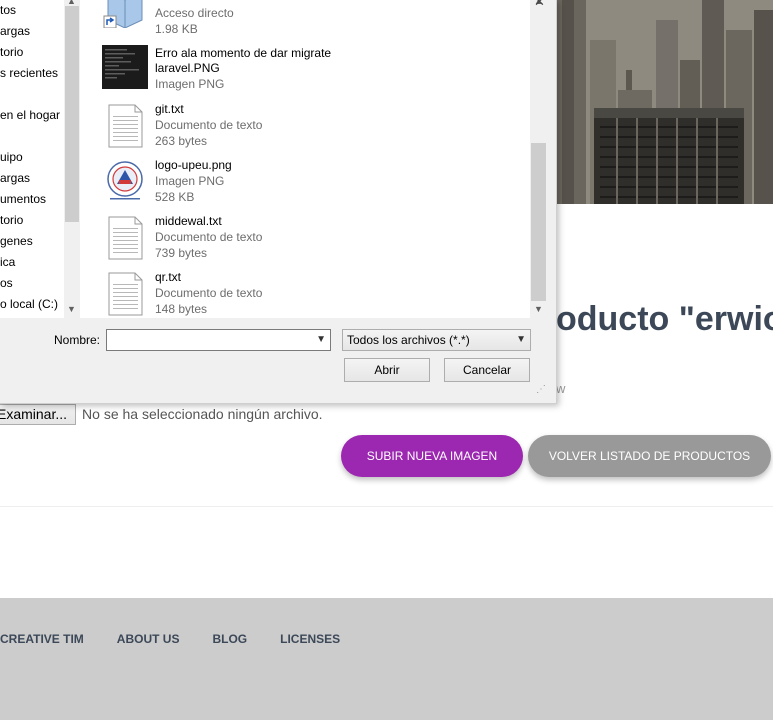 This screenshot has width=773, height=720. What do you see at coordinates (23, 199) in the screenshot?
I see `nav-item: umentos` at bounding box center [23, 199].